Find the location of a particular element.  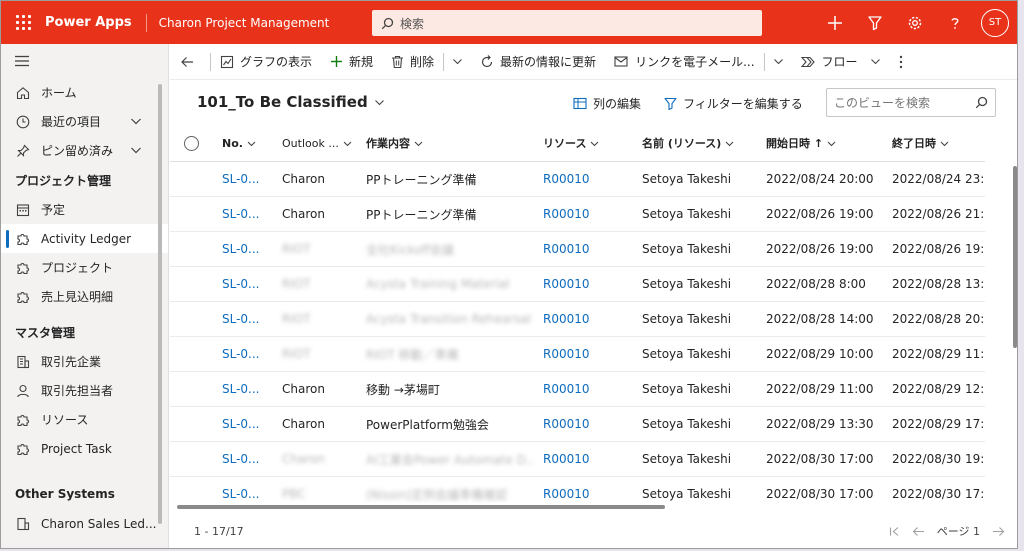

sidebar-item-label: 予定 is located at coordinates (53, 210).